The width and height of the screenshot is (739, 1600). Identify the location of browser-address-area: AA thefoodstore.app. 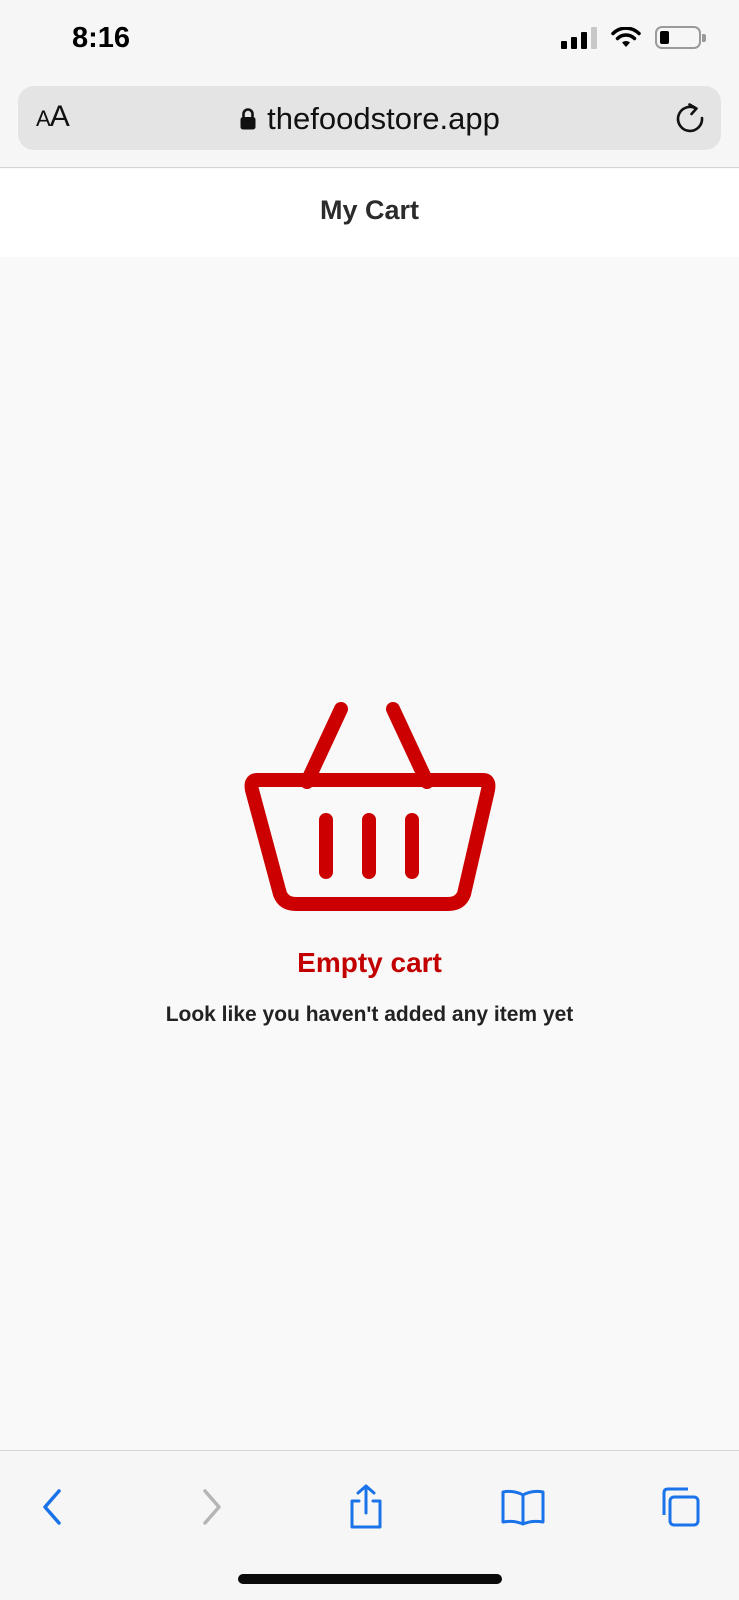
(369, 126).